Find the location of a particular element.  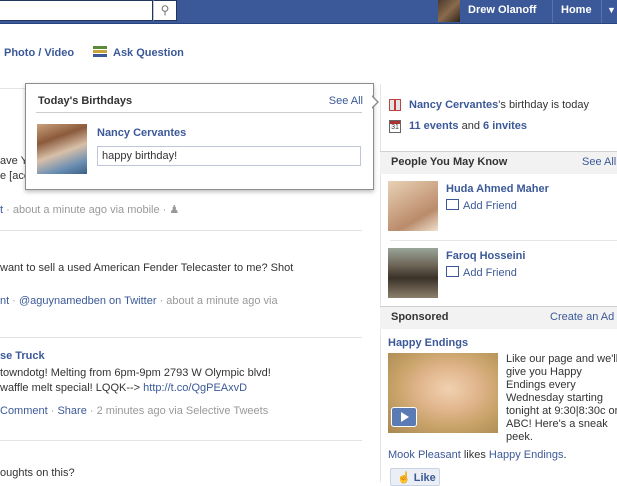

popup-pointer-fill is located at coordinates (374, 102).